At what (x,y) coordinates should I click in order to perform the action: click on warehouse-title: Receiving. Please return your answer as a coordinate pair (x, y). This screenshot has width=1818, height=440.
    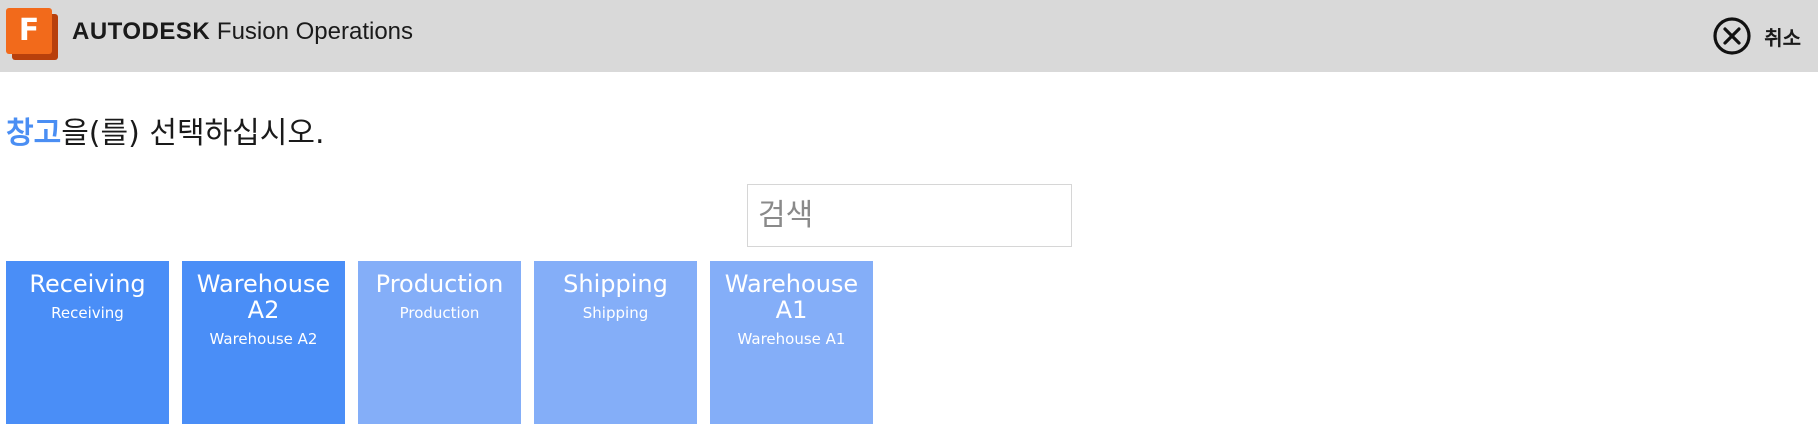
    Looking at the image, I should click on (87, 284).